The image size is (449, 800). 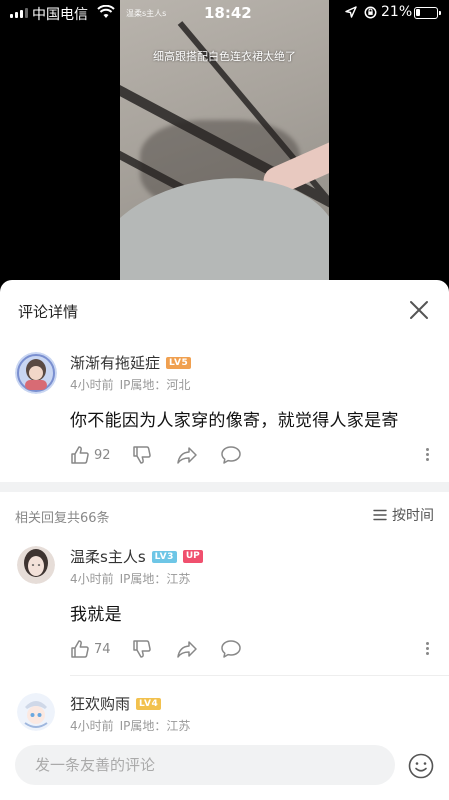 I want to click on up-badge: UP, so click(x=192, y=556).